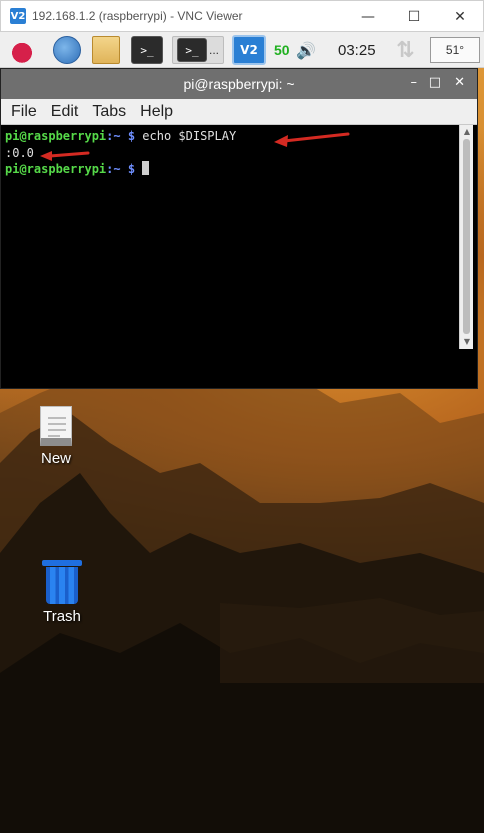  What do you see at coordinates (189, 136) in the screenshot?
I see `command-text: echo $DISPLAY` at bounding box center [189, 136].